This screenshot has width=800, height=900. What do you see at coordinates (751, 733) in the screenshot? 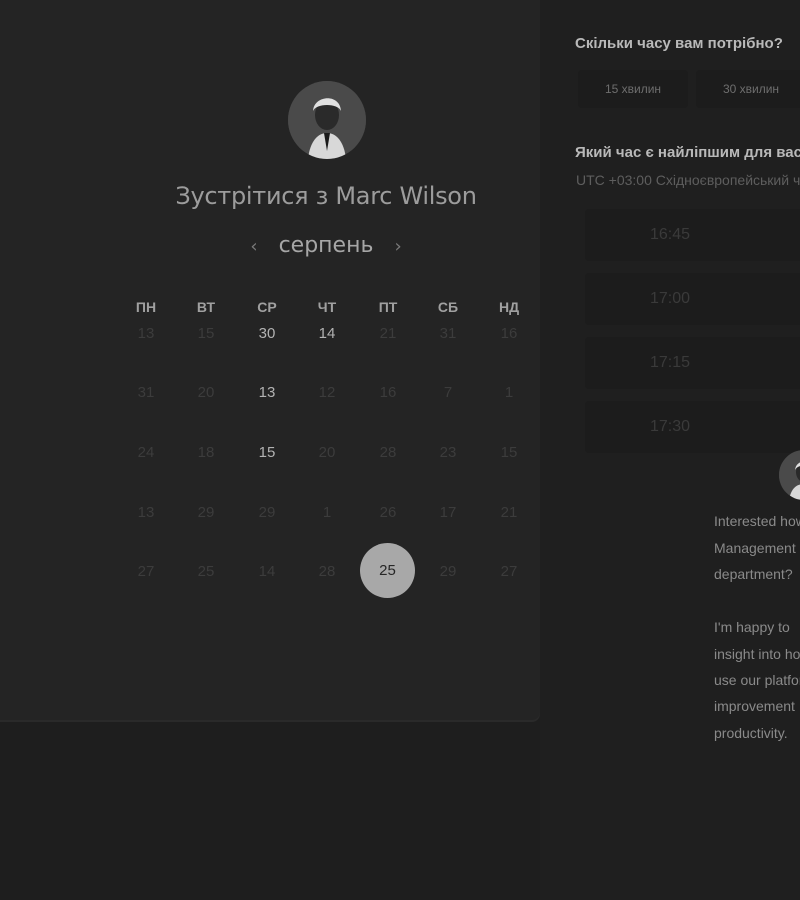
I see `message-line: productivity.` at bounding box center [751, 733].